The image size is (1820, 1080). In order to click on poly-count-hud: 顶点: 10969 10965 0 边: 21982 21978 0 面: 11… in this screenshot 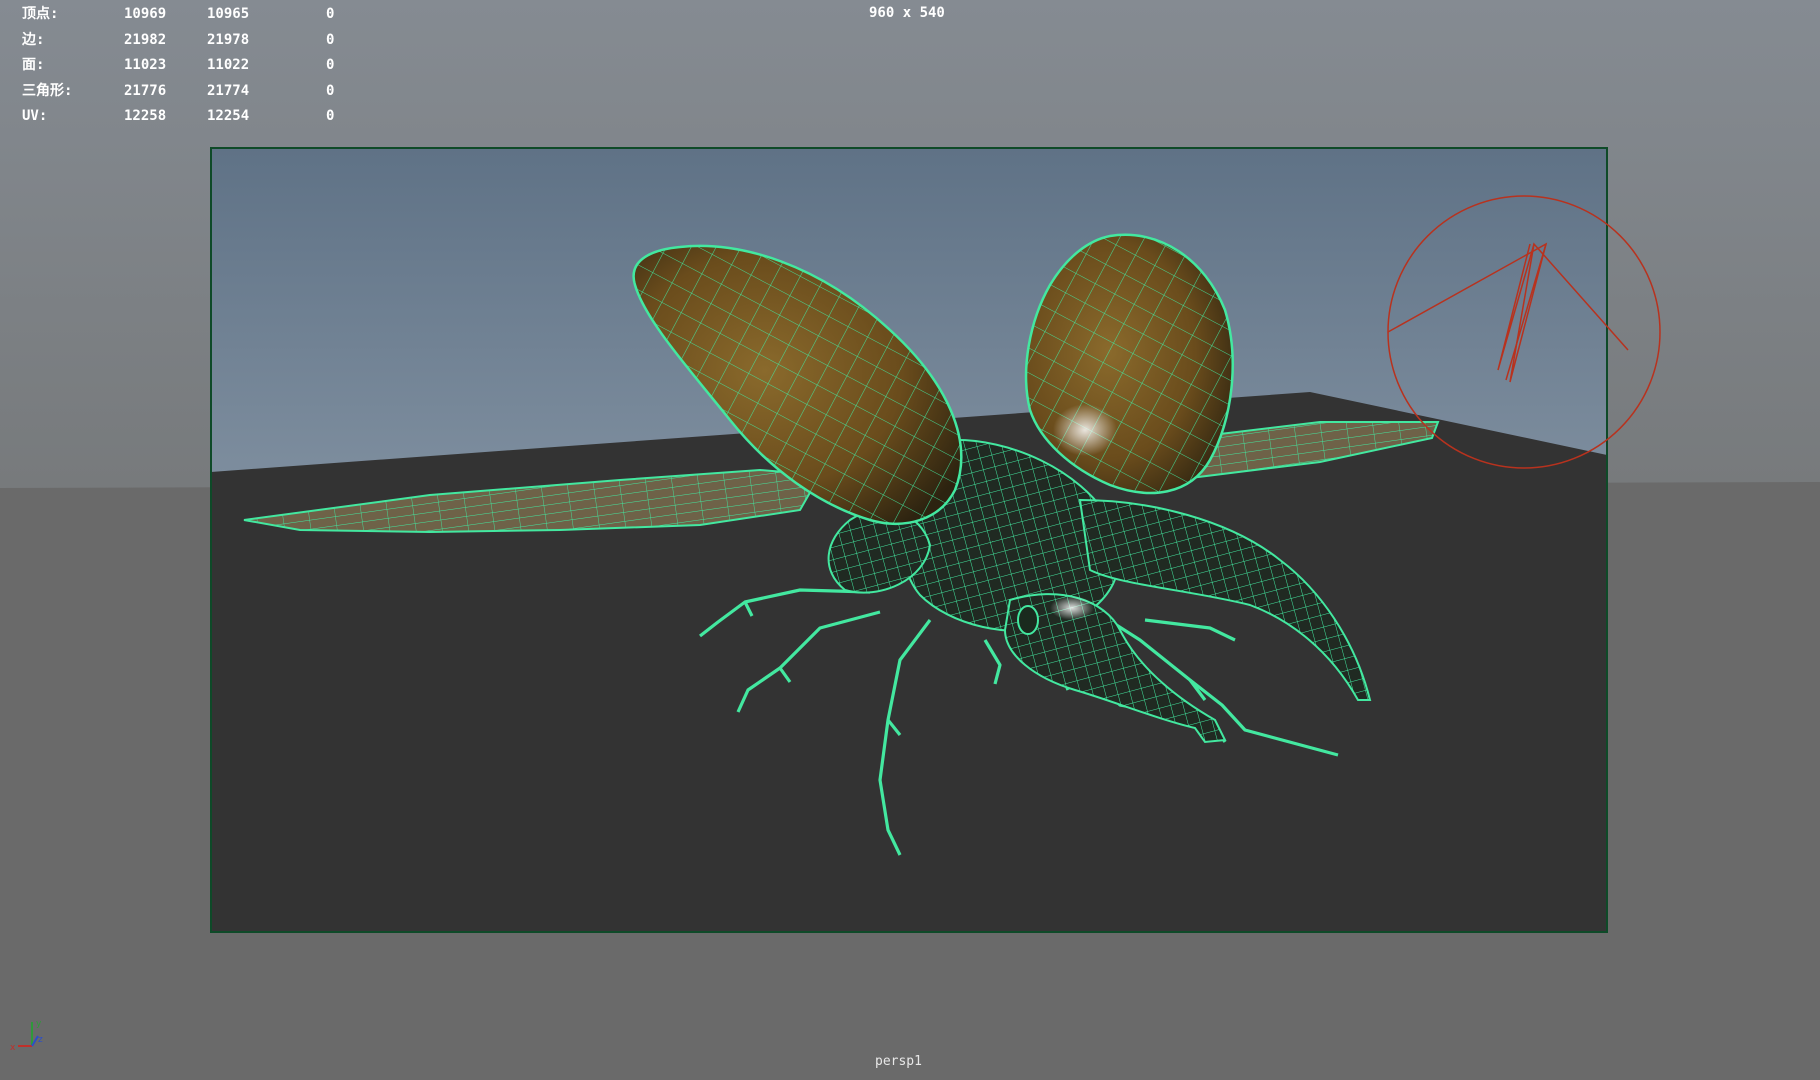, I will do `click(187, 66)`.